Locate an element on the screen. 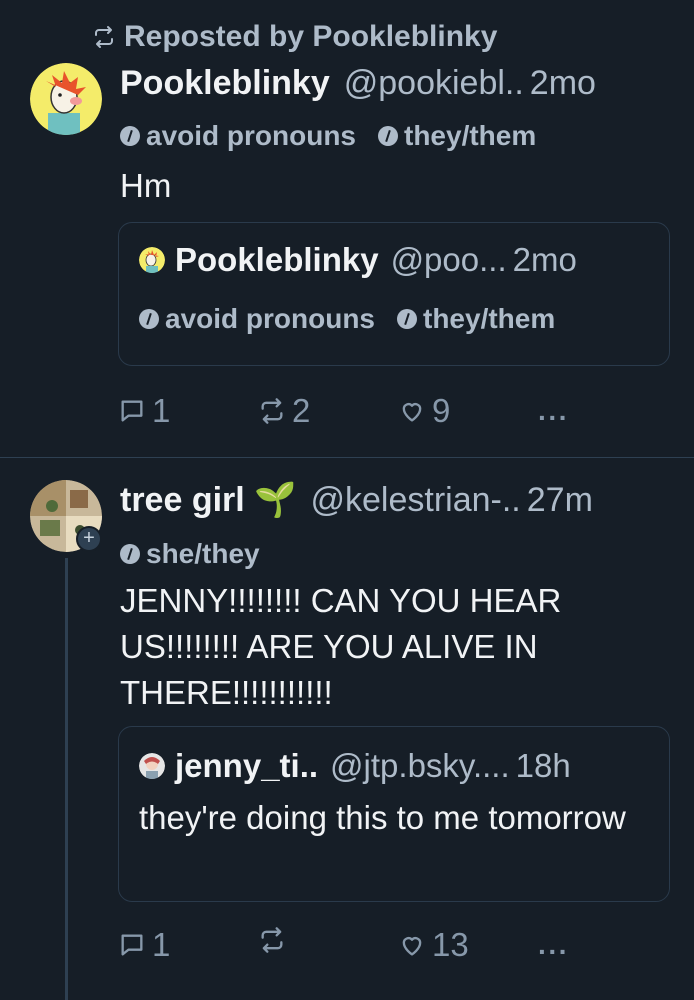  like-button: 9 is located at coordinates (424, 411).